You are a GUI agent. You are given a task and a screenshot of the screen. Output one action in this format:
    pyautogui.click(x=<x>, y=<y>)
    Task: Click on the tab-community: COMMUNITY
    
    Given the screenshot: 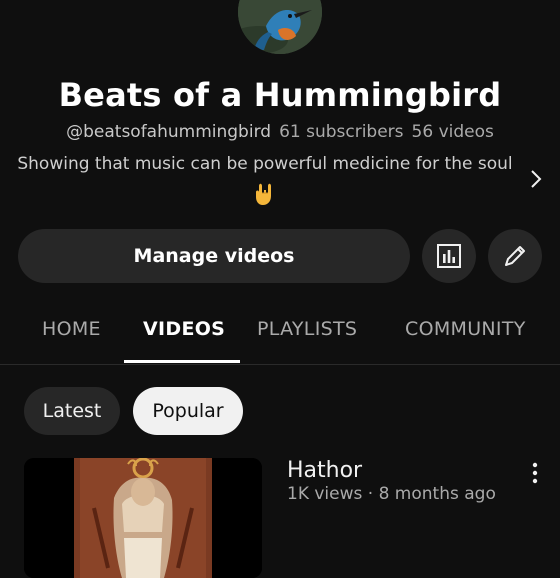 What is the action you would take?
    pyautogui.click(x=465, y=329)
    